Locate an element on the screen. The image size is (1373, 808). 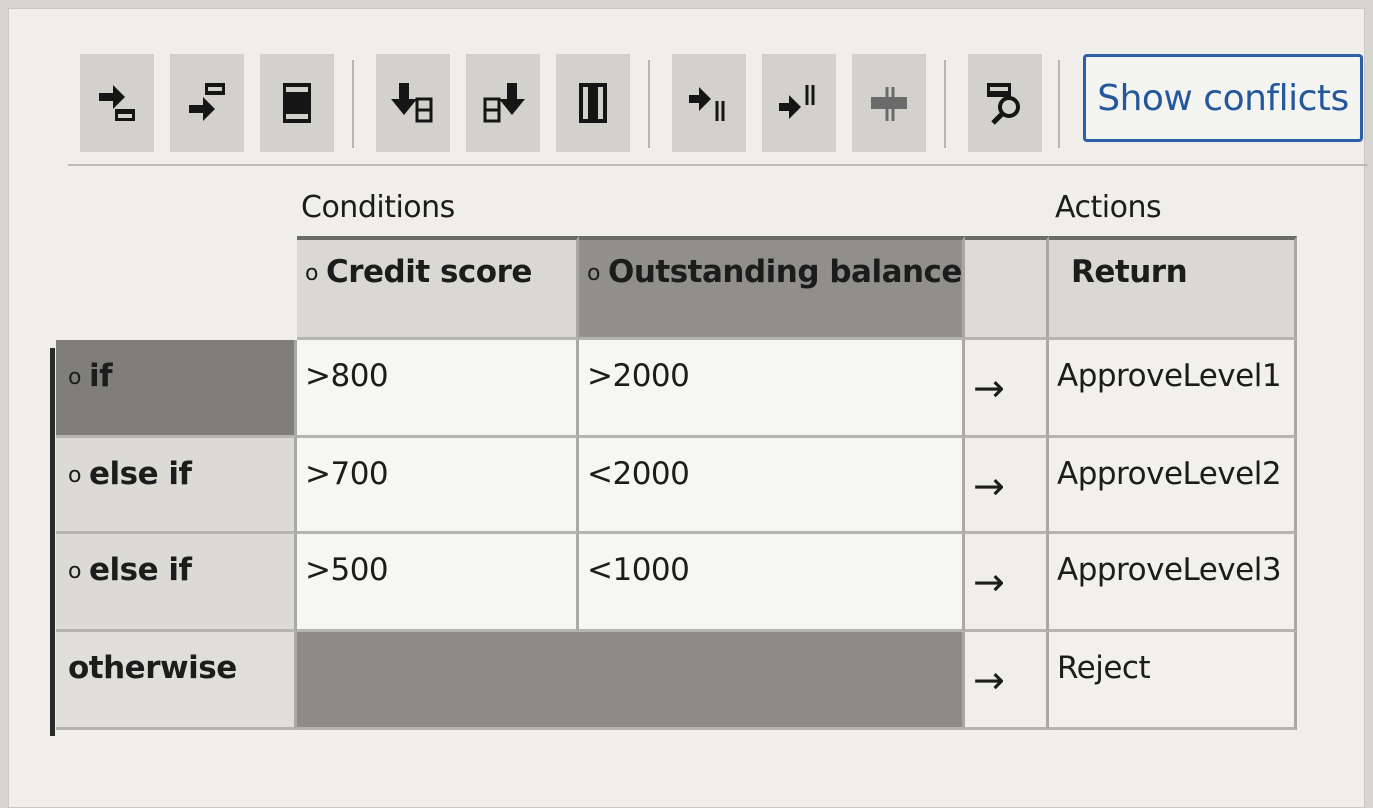
column-header-spacer is located at coordinates (1007, 288).